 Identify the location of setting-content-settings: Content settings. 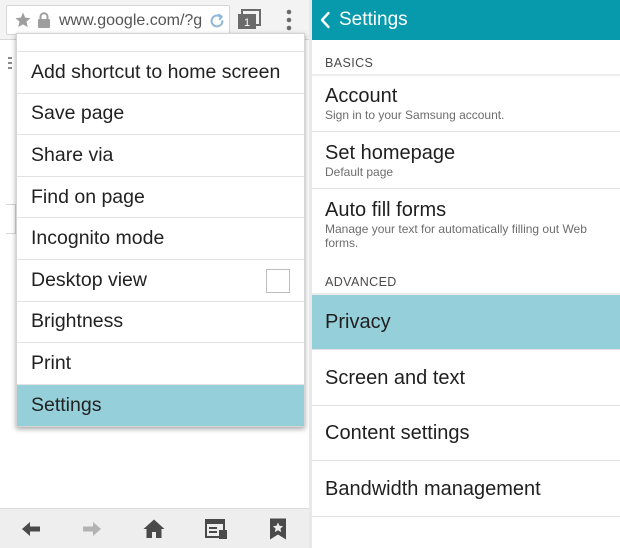
(466, 433).